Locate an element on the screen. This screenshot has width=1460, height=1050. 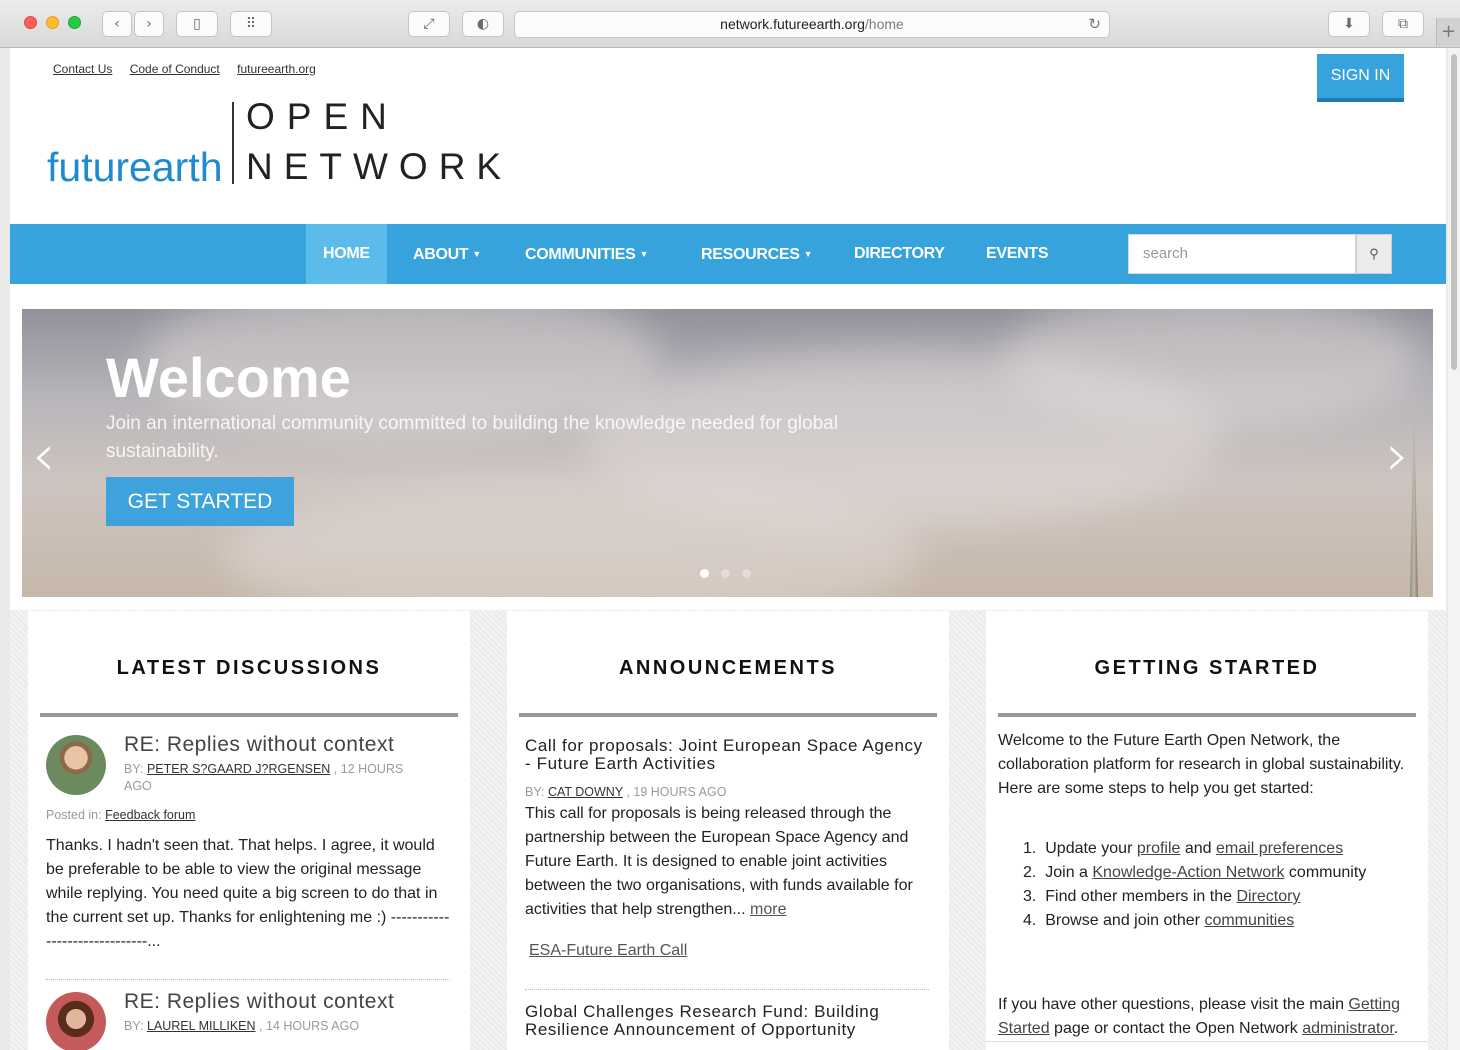
announcements-heading: ANNOUNCEMENTS is located at coordinates (728, 668).